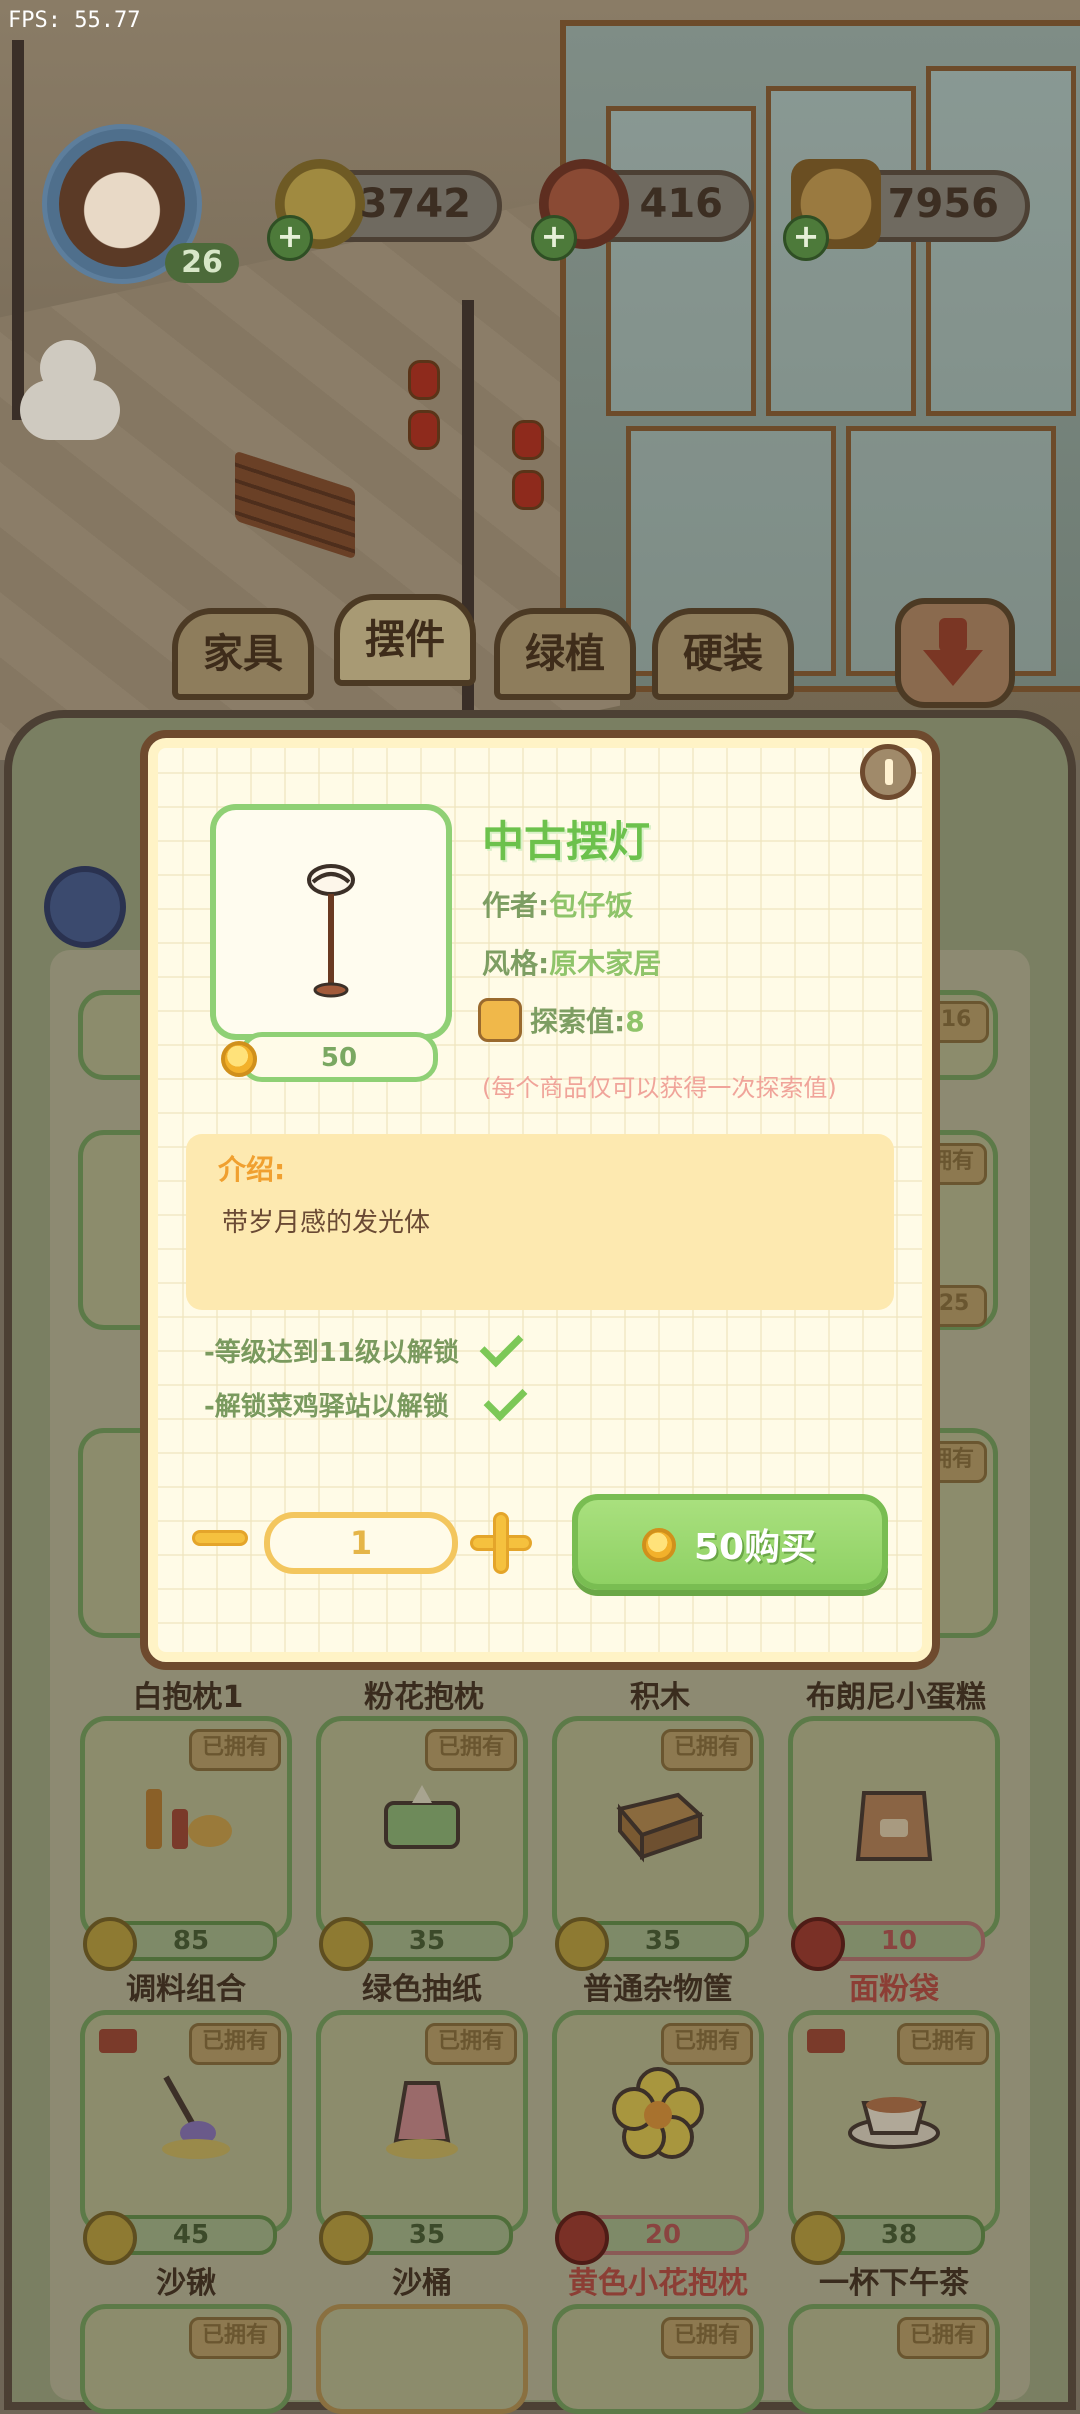 This screenshot has width=1080, height=2414. Describe the element at coordinates (180, 2238) in the screenshot. I see `price-tag: 45` at that location.